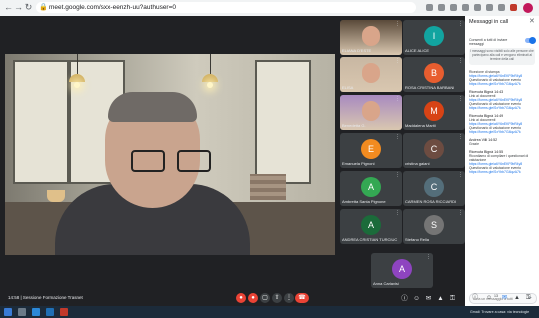 Image resolution: width=539 pixels, height=318 pixels. What do you see at coordinates (434, 226) in the screenshot?
I see `participant-tile: S ⋮ Stefano Rella` at bounding box center [434, 226].